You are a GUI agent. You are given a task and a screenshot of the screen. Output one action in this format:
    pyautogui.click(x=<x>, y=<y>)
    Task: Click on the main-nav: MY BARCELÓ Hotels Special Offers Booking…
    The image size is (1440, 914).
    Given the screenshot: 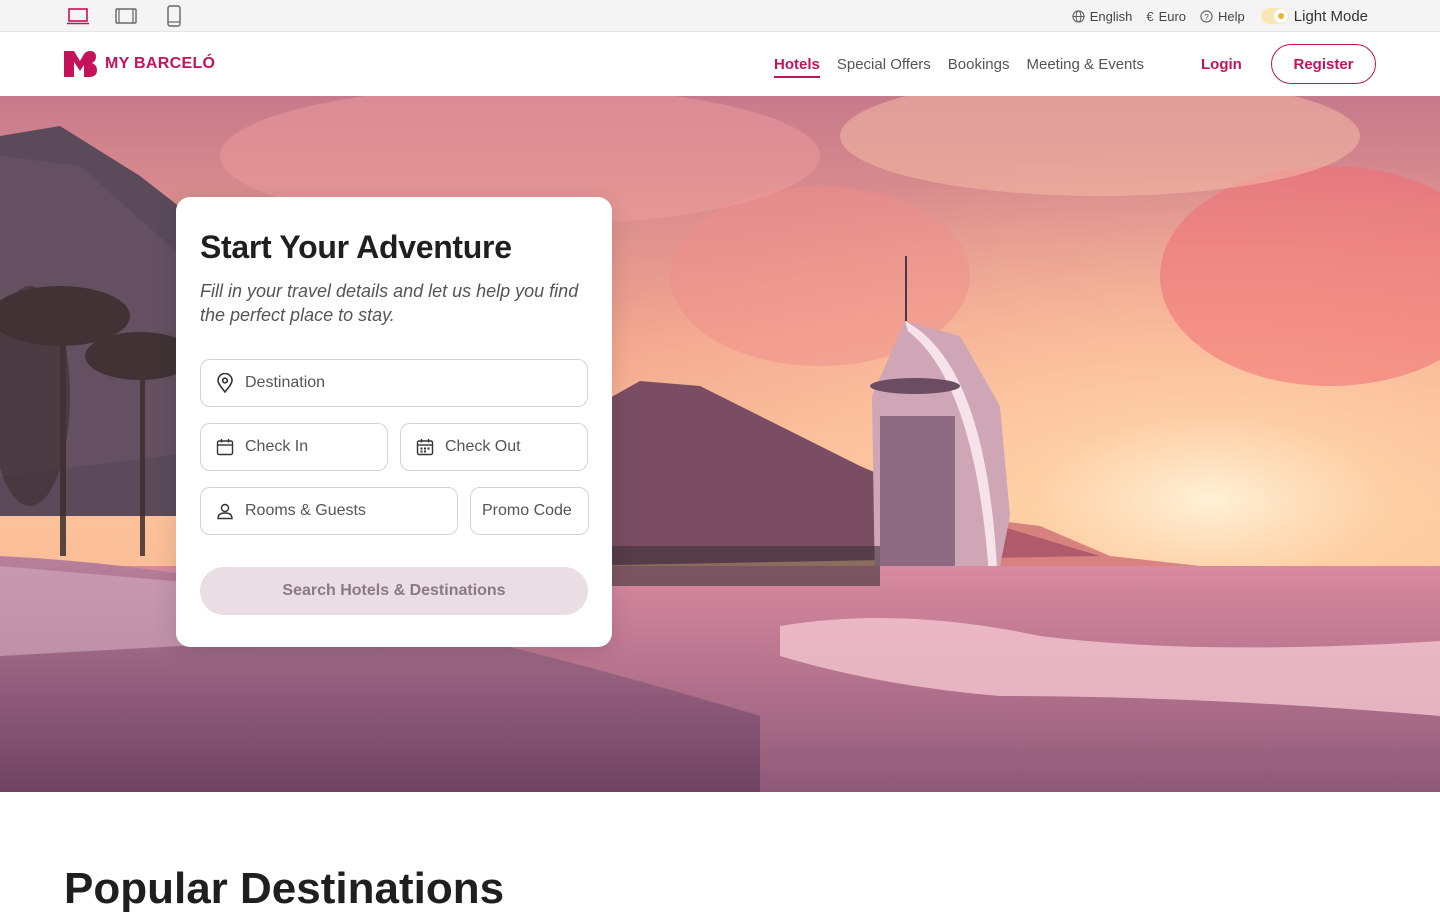 What is the action you would take?
    pyautogui.click(x=720, y=64)
    